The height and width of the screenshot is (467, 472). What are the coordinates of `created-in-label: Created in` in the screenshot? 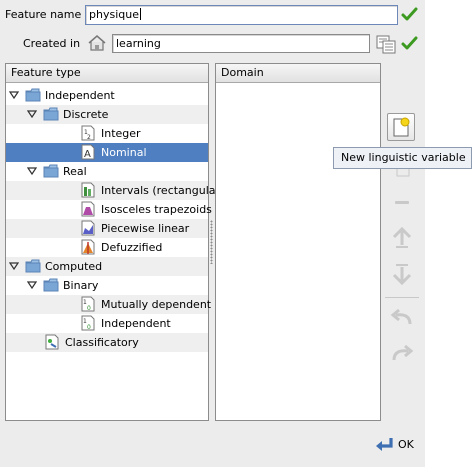 It's located at (52, 43).